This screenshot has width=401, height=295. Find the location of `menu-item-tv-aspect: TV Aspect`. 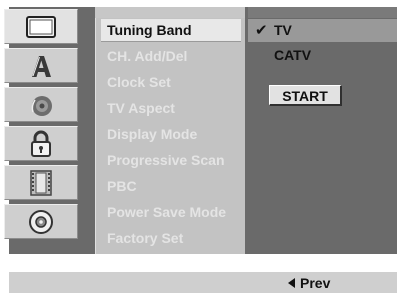

menu-item-tv-aspect: TV Aspect is located at coordinates (171, 108).